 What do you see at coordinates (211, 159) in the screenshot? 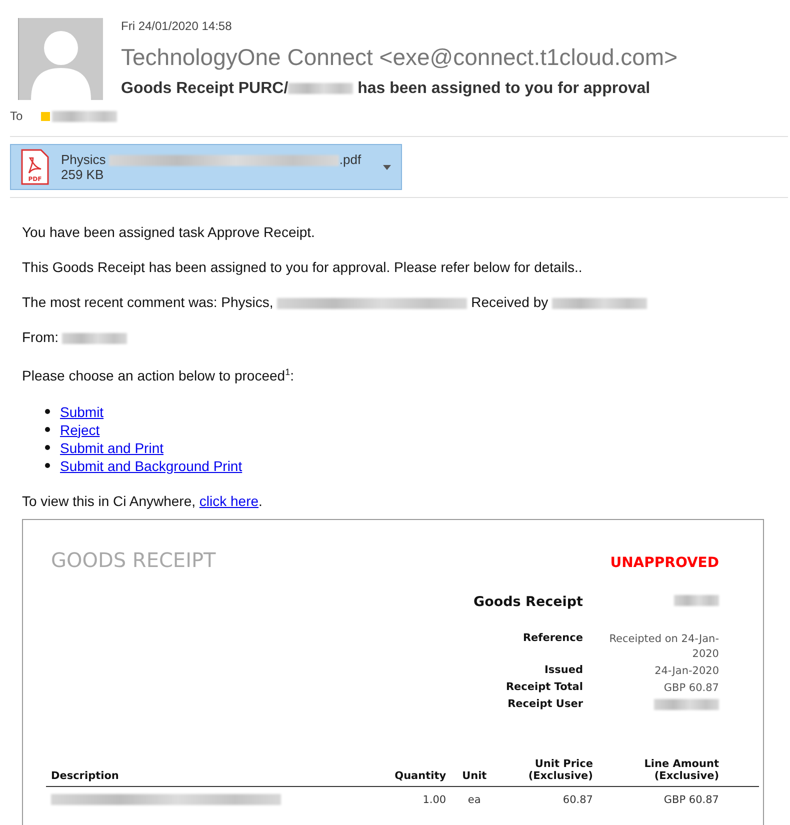
I see `attachment-name: Physics .pdf` at bounding box center [211, 159].